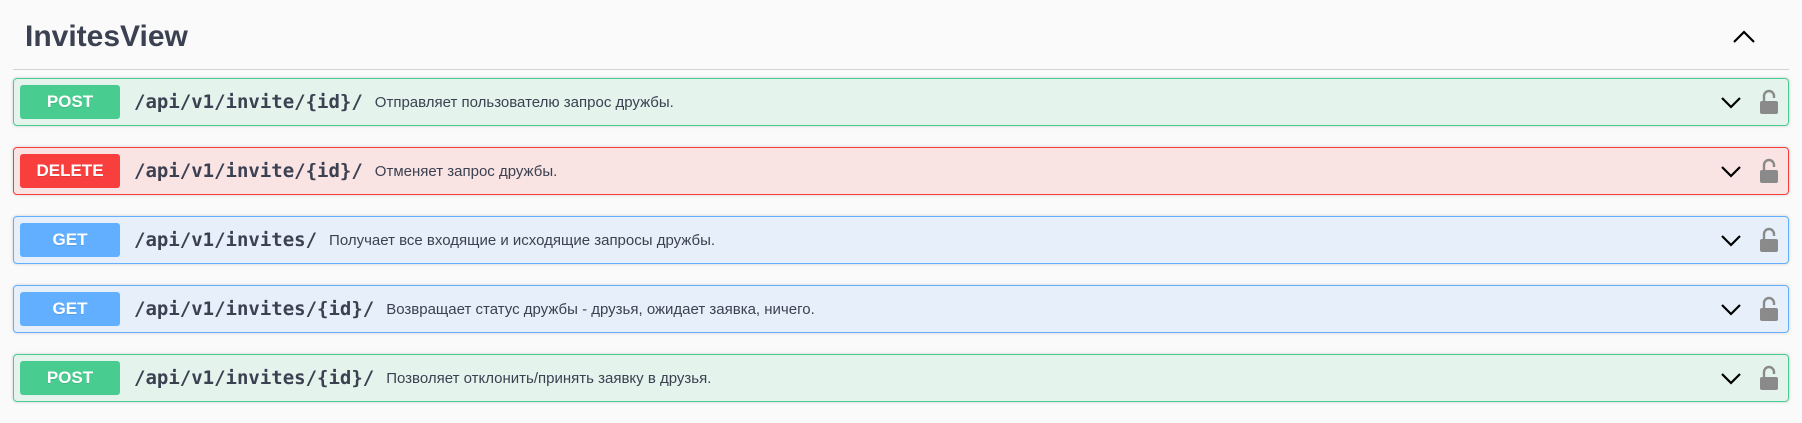 The width and height of the screenshot is (1802, 423). Describe the element at coordinates (466, 171) in the screenshot. I see `operation-description: Отменяет запрос дружбы.` at that location.